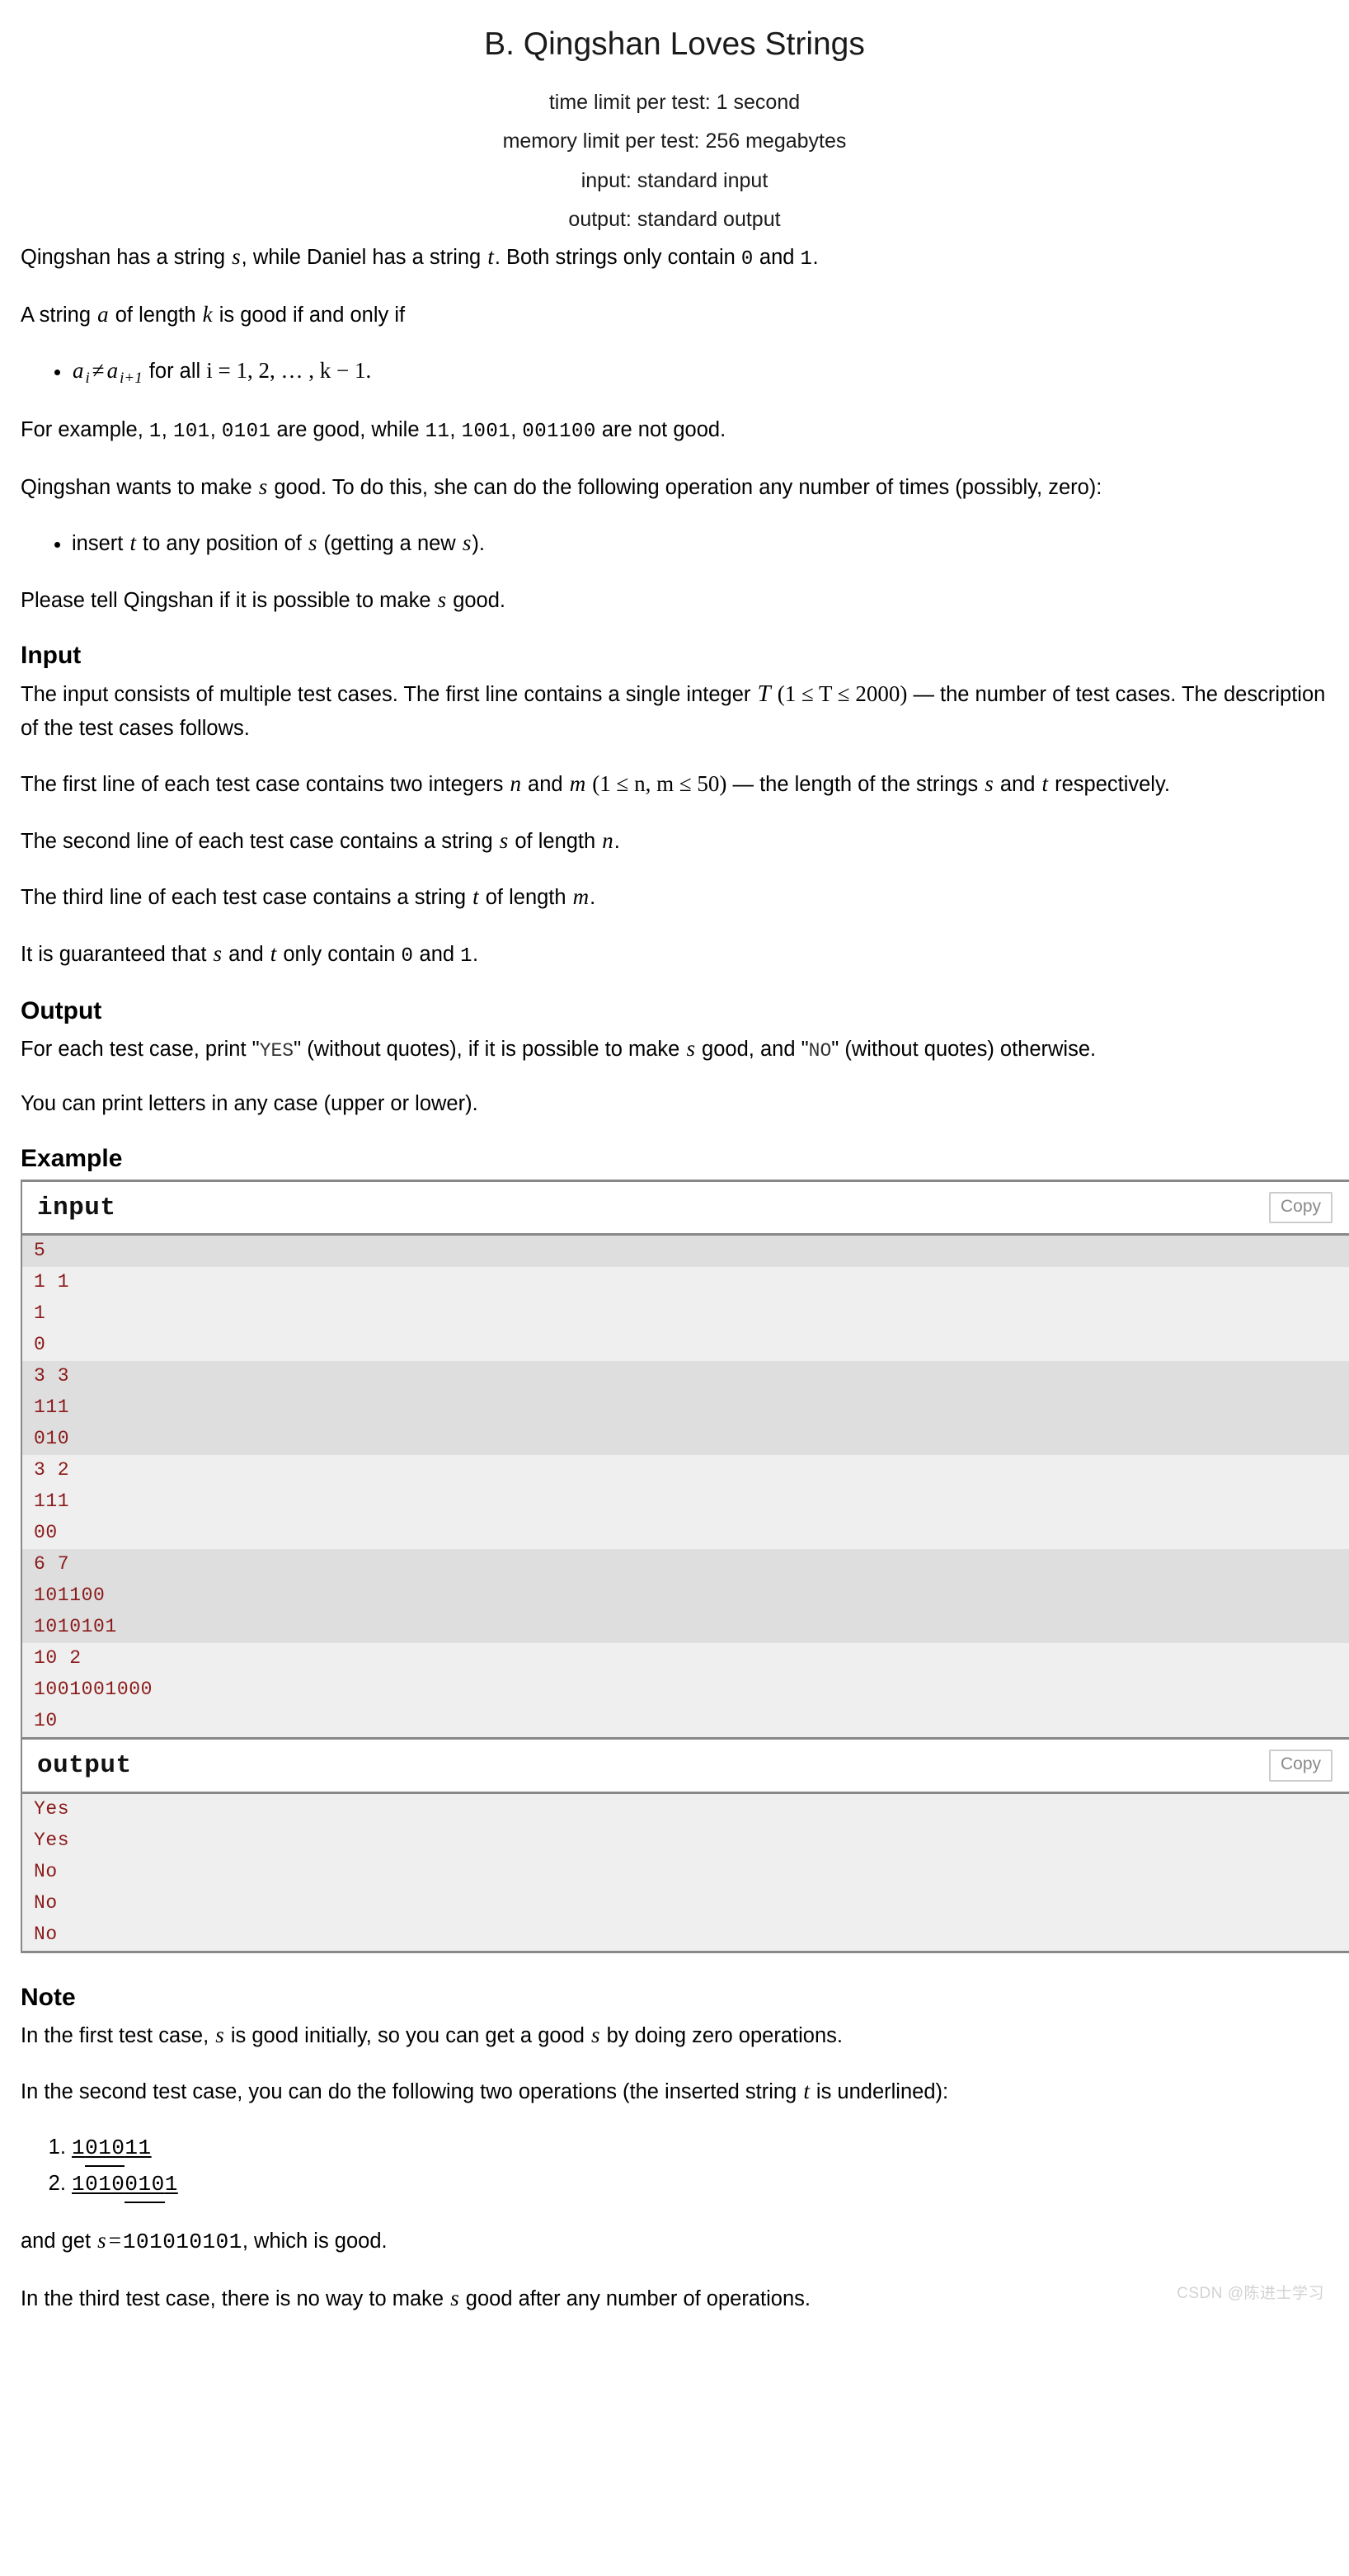 The image size is (1349, 2576). I want to click on test-case-group: 3 3 111 010, so click(685, 1408).